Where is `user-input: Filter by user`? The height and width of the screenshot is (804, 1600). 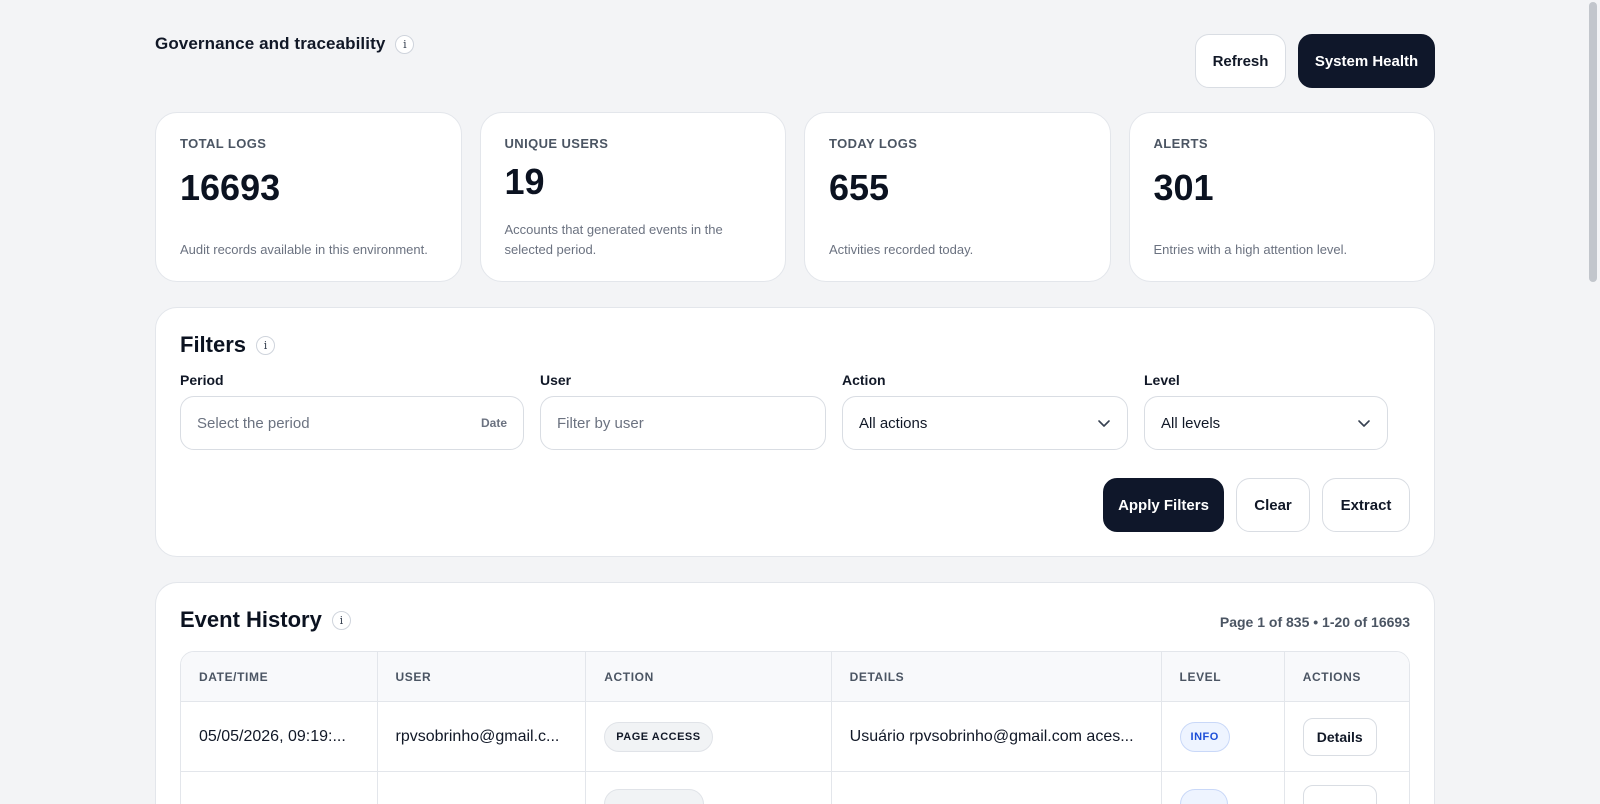
user-input: Filter by user is located at coordinates (683, 423).